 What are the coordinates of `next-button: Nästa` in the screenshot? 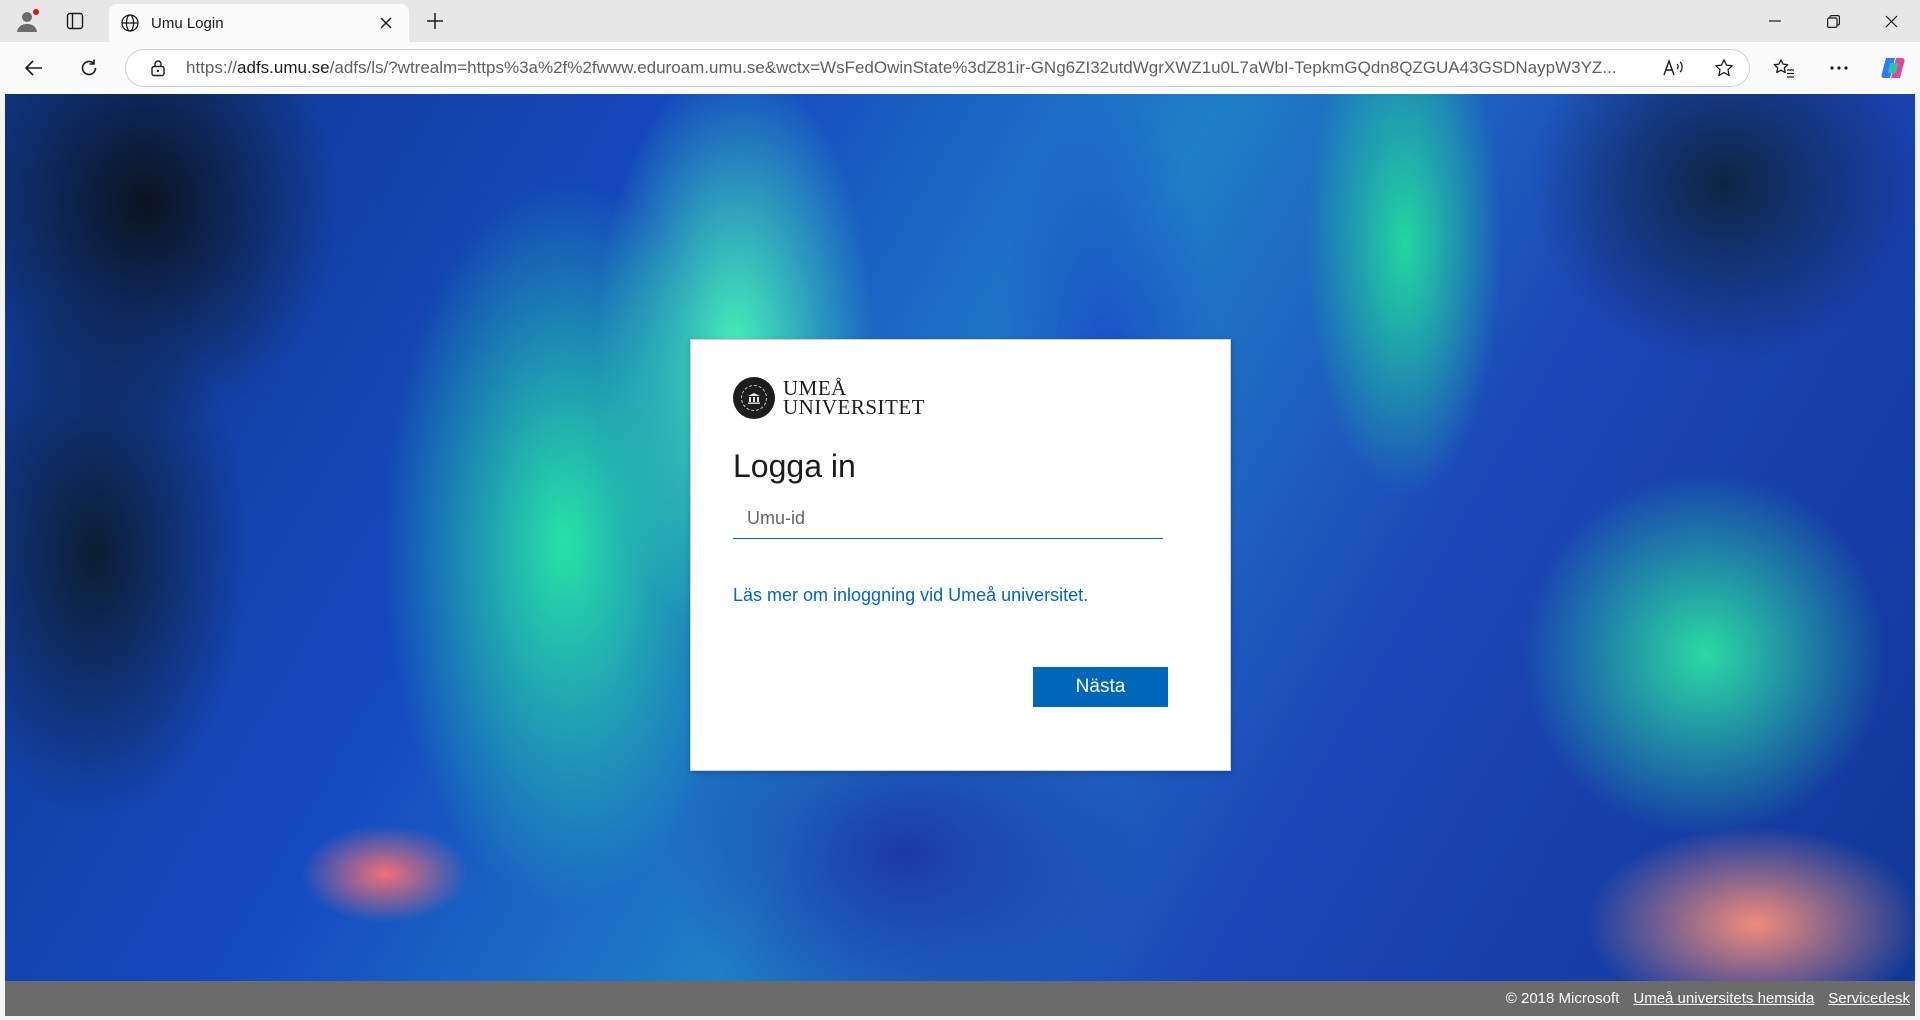 It's located at (1100, 687).